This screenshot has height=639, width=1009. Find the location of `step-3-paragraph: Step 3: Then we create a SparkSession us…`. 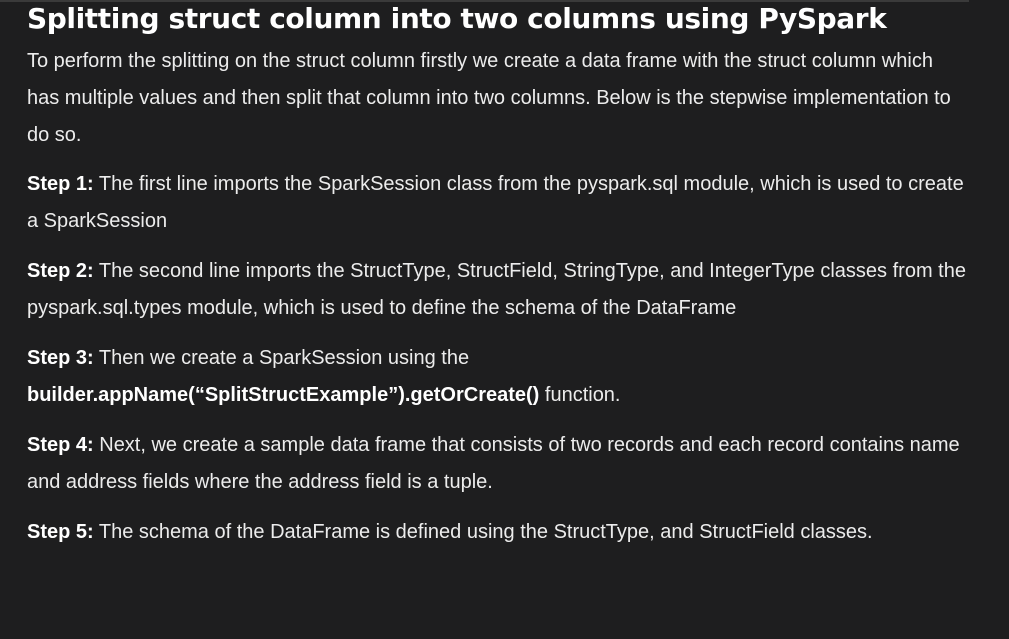

step-3-paragraph: Step 3: Then we create a SparkSession us… is located at coordinates (498, 377).